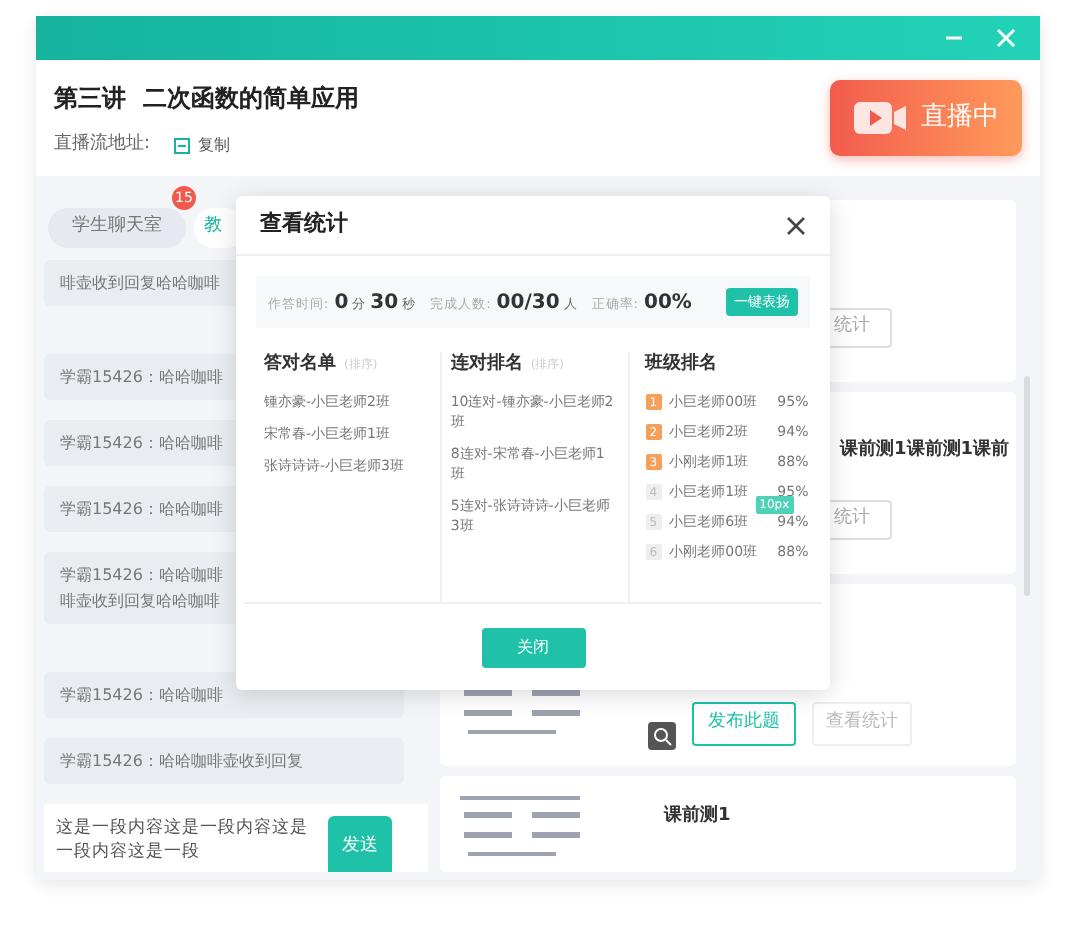 Image resolution: width=1084 pixels, height=932 pixels. I want to click on summary-value: 0, so click(341, 303).